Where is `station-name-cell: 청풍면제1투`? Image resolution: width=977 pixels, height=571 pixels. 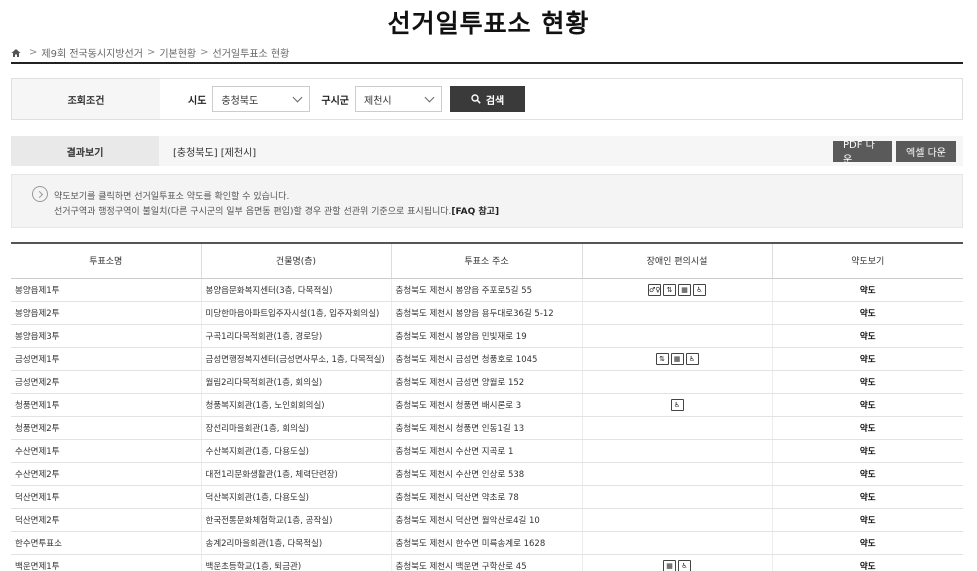
station-name-cell: 청풍면제1투 is located at coordinates (106, 405).